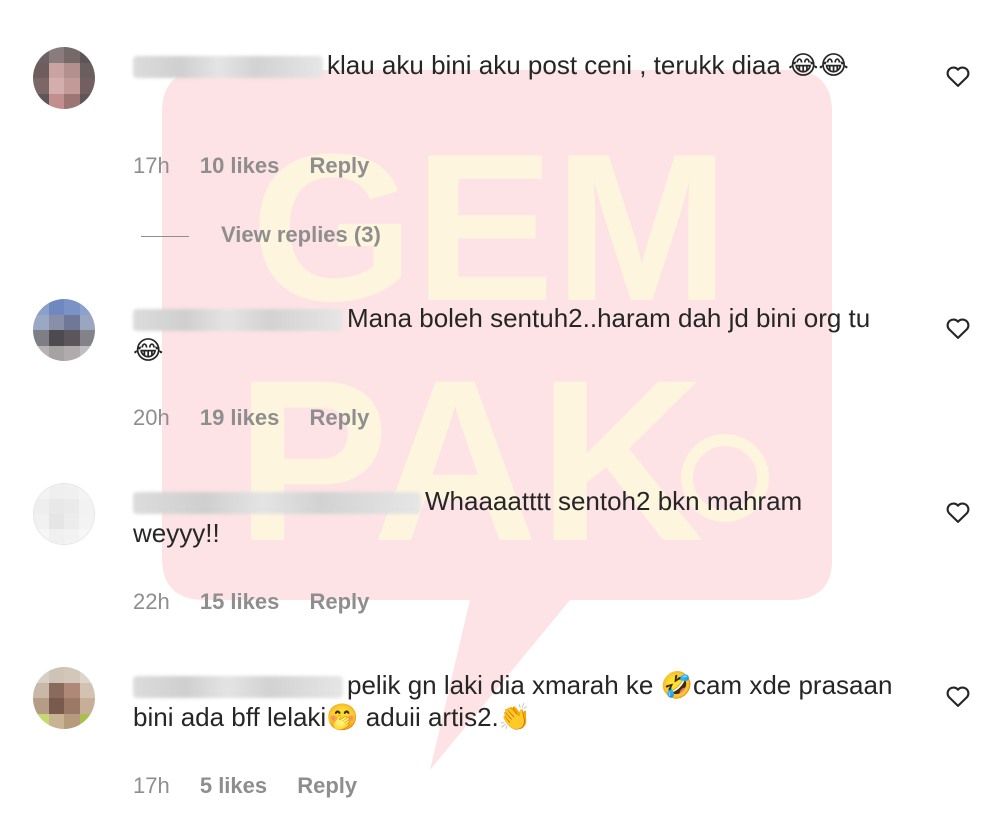 This screenshot has height=836, width=996. What do you see at coordinates (151, 601) in the screenshot?
I see `timestamp: 22h` at bounding box center [151, 601].